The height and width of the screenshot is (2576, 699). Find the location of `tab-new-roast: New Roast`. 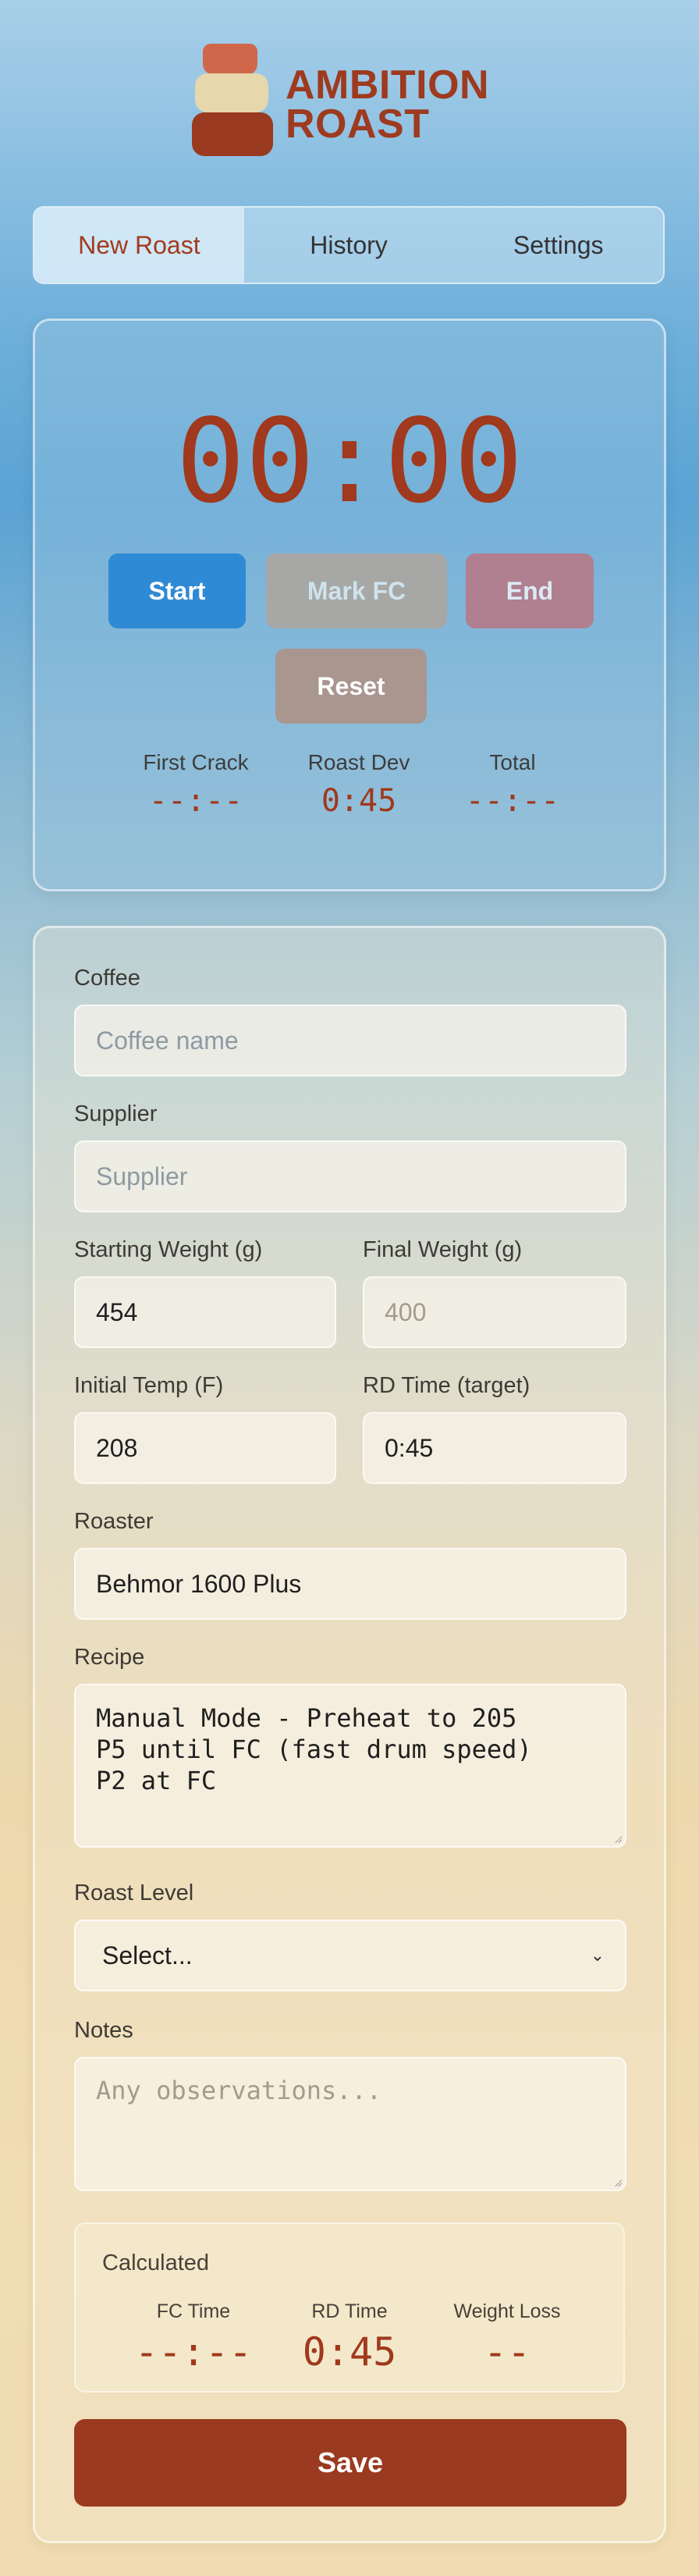

tab-new-roast: New Roast is located at coordinates (139, 245).